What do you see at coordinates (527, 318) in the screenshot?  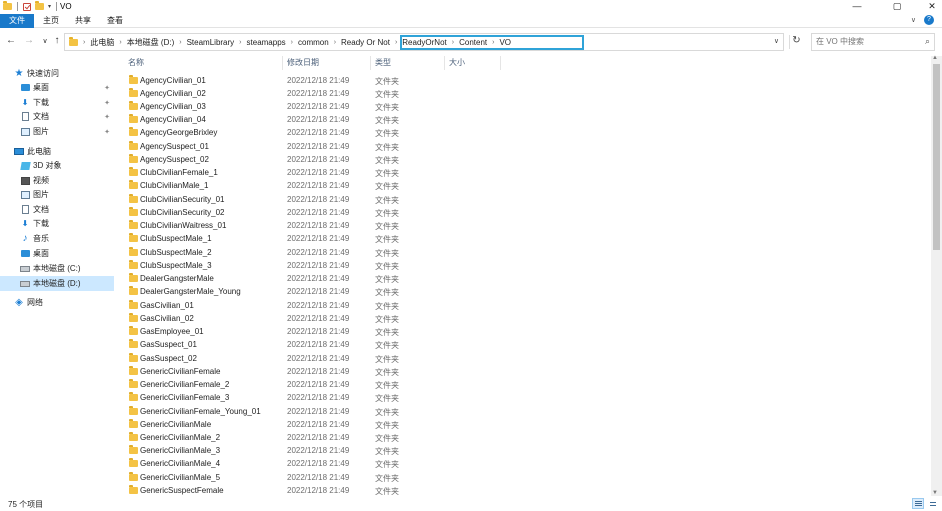 I see `table-row: GasCivilian_02 2022/12/18 21:49 文件夹` at bounding box center [527, 318].